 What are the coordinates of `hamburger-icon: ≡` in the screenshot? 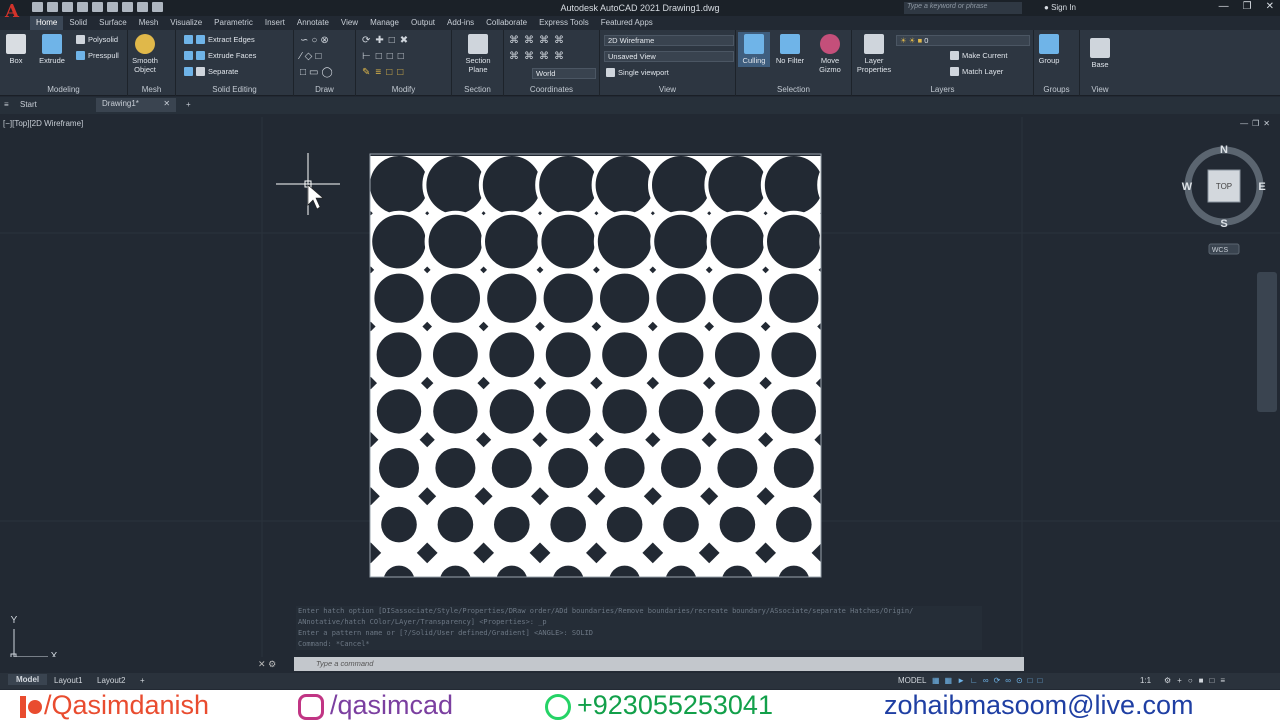 It's located at (6, 104).